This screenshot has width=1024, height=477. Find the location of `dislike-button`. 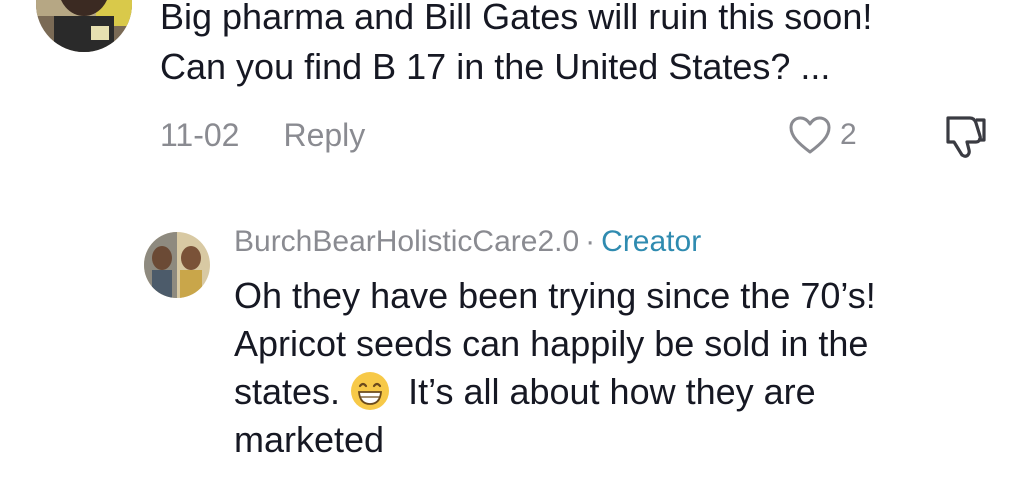

dislike-button is located at coordinates (965, 136).